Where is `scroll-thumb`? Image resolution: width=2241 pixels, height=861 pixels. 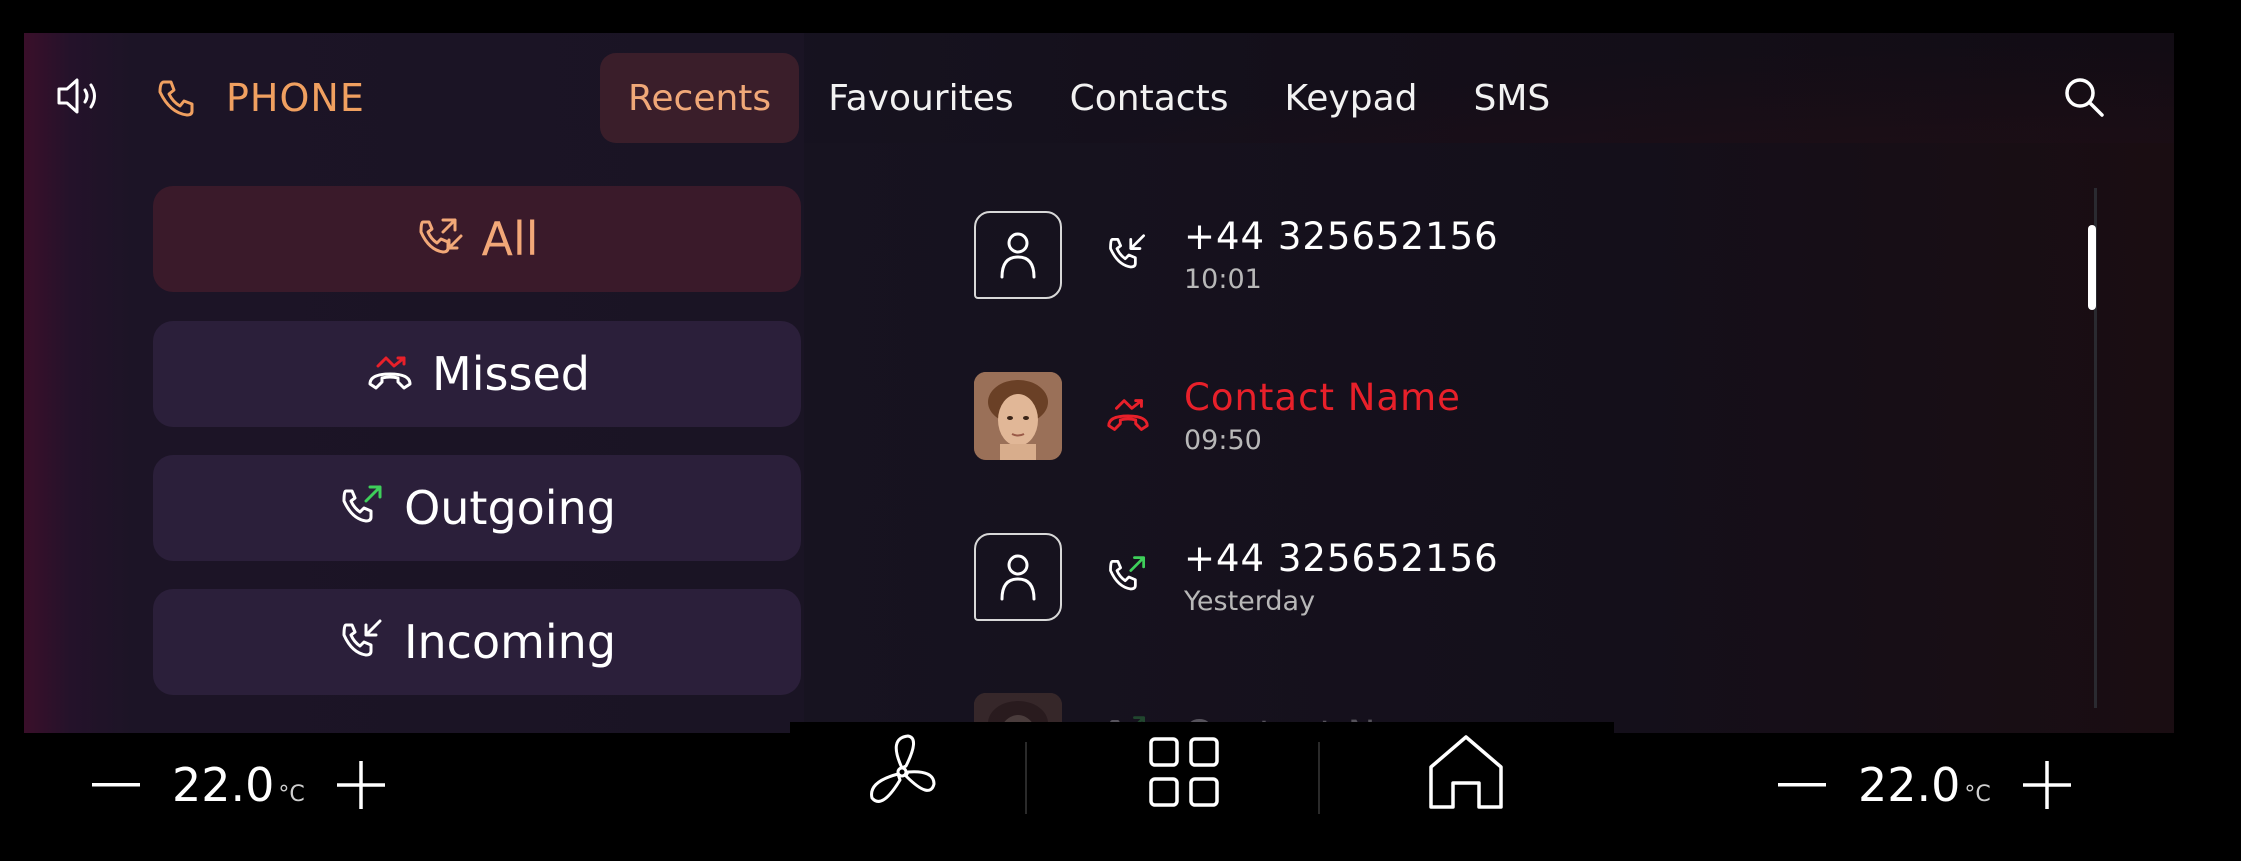
scroll-thumb is located at coordinates (2092, 267).